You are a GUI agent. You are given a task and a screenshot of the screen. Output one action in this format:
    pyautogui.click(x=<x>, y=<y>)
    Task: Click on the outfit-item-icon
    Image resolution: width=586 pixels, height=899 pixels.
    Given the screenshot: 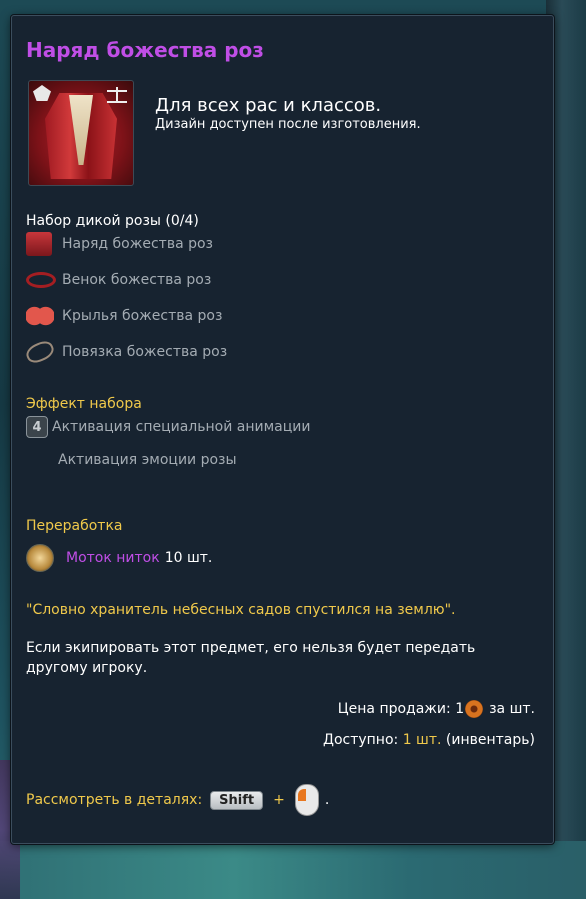 What is the action you would take?
    pyautogui.click(x=81, y=133)
    